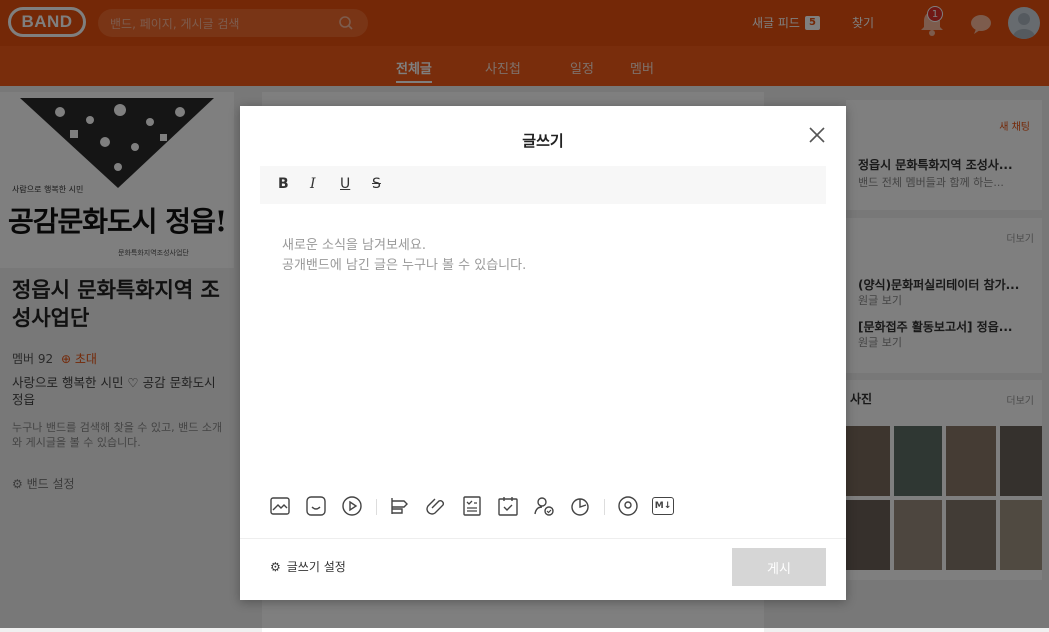 The width and height of the screenshot is (1049, 632). I want to click on underline-button: U, so click(345, 184).